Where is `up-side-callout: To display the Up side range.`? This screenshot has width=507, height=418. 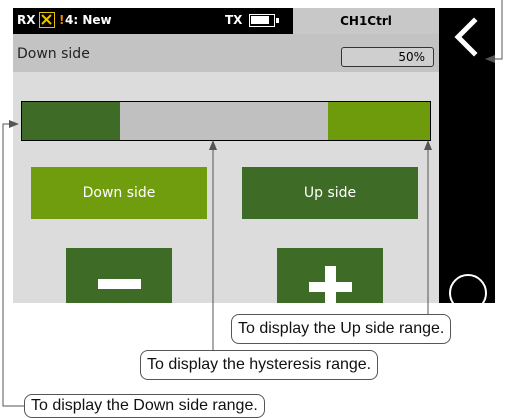
up-side-callout: To display the Up side range. is located at coordinates (341, 329).